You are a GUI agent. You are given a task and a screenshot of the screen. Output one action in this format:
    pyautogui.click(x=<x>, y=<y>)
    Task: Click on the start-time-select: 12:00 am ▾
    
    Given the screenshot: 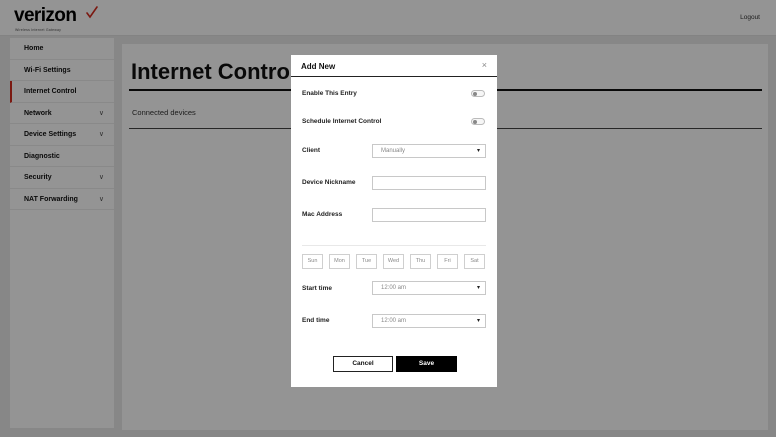 What is the action you would take?
    pyautogui.click(x=429, y=288)
    